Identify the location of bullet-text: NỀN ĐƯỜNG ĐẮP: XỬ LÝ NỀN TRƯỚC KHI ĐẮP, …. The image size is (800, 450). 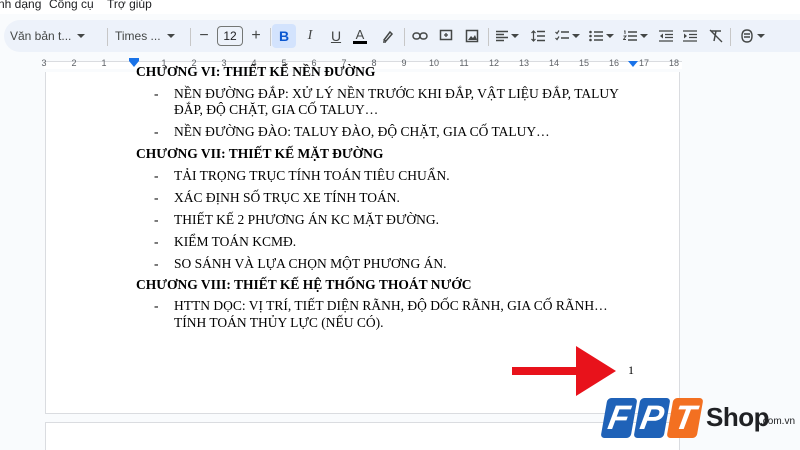
(396, 94).